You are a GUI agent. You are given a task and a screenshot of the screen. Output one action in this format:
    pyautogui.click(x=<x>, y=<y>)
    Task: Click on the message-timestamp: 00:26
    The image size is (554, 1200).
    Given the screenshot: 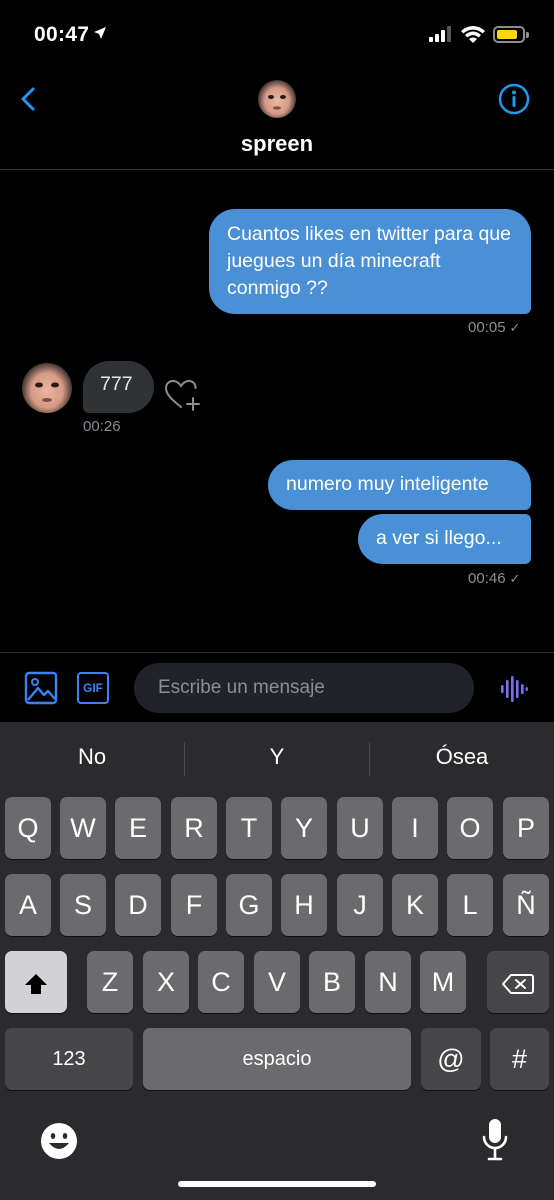 What is the action you would take?
    pyautogui.click(x=102, y=426)
    